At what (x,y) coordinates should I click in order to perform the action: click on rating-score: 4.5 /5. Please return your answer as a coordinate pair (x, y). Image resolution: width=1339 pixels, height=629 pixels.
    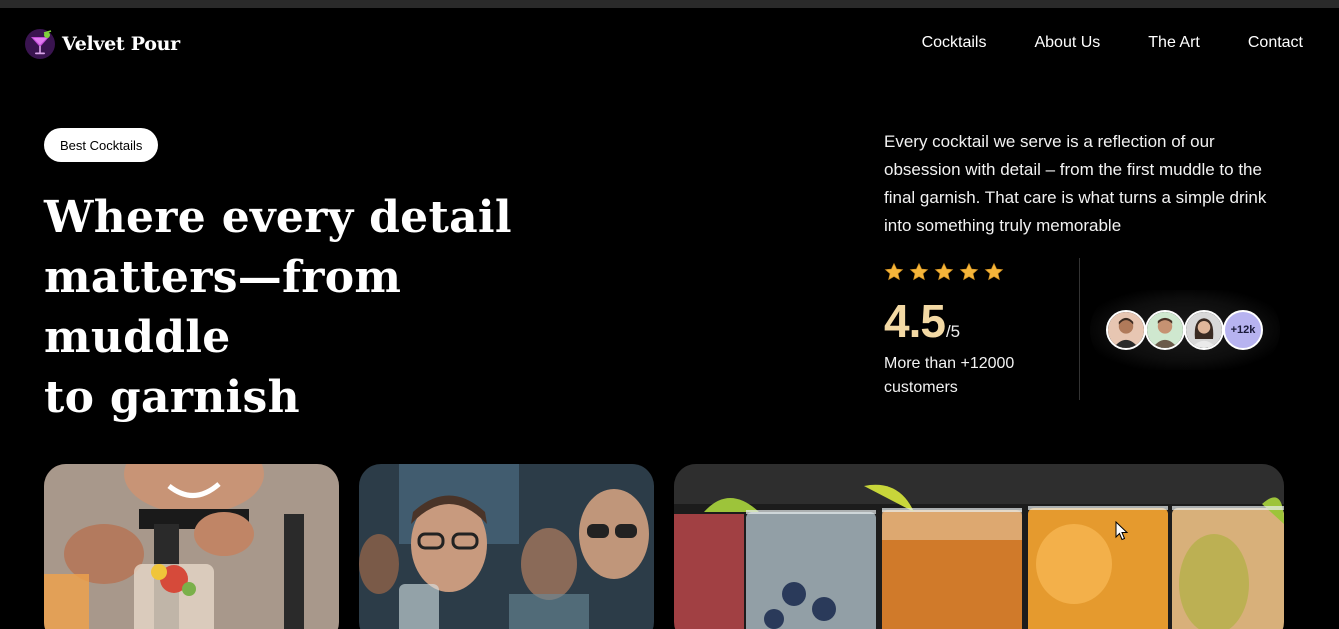
    Looking at the image, I should click on (922, 321).